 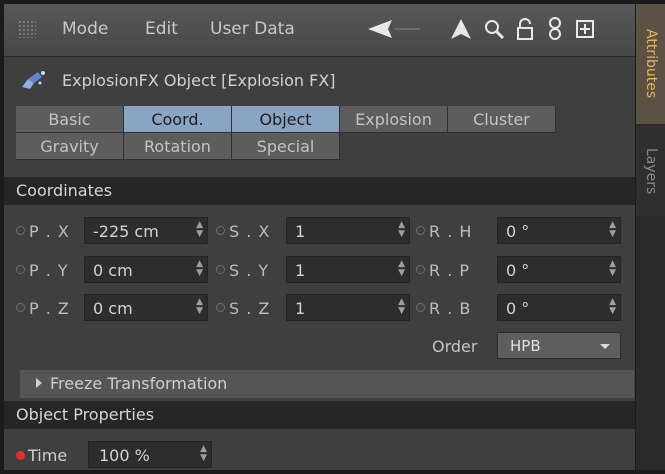 I want to click on object-title-row: ExplosionFX Object [Explosion FX], so click(x=319, y=79).